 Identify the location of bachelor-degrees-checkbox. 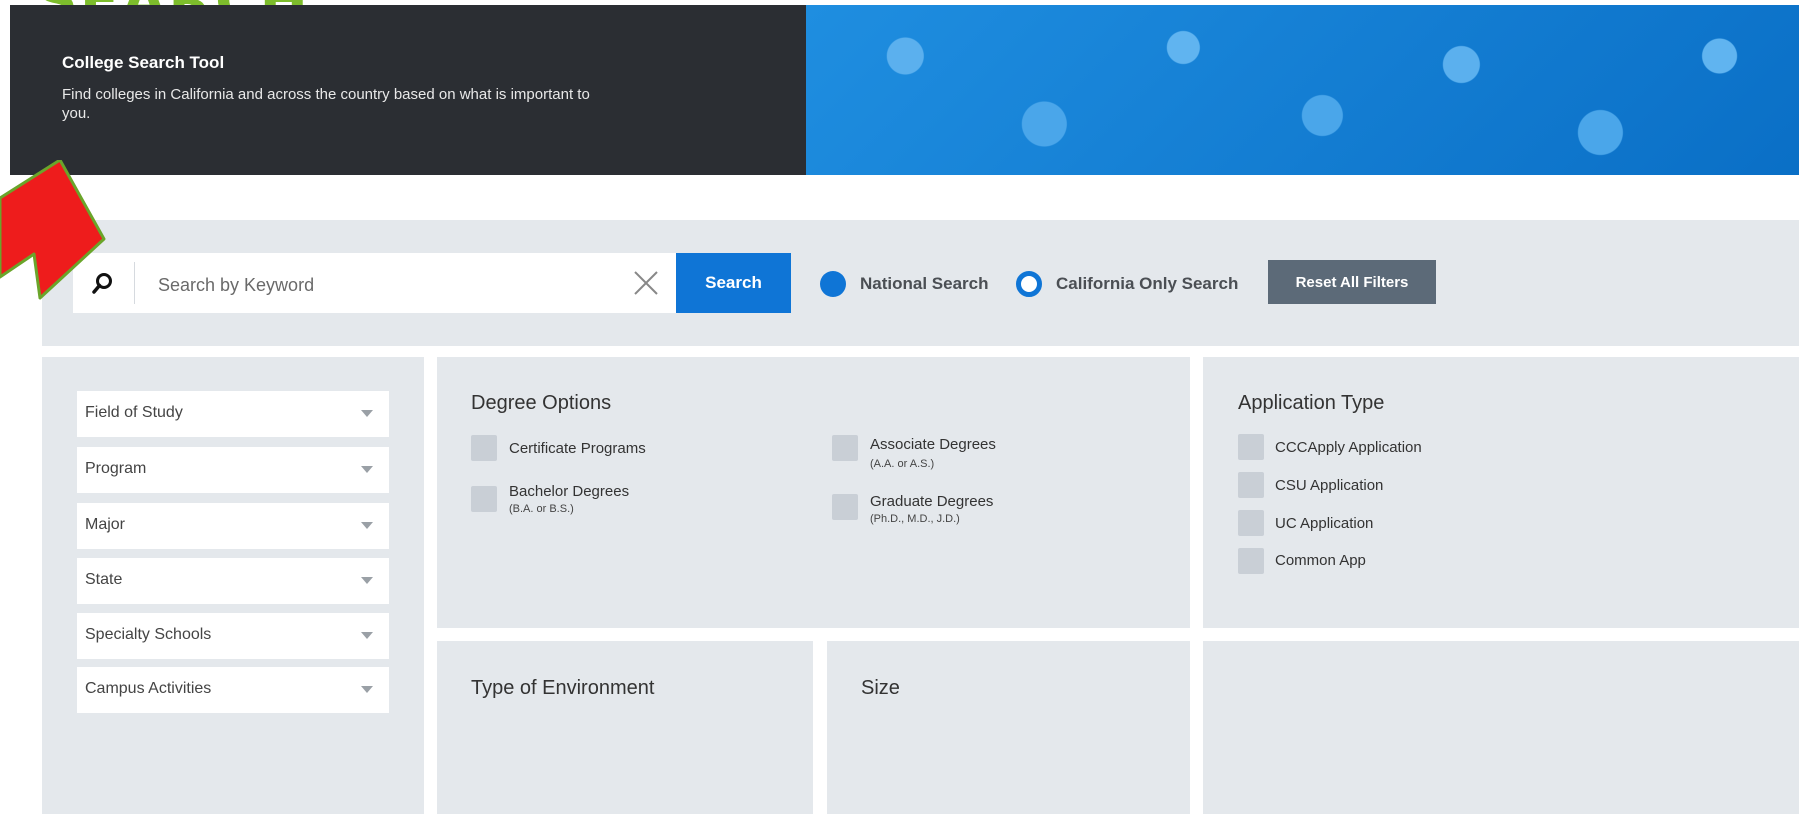
(484, 499).